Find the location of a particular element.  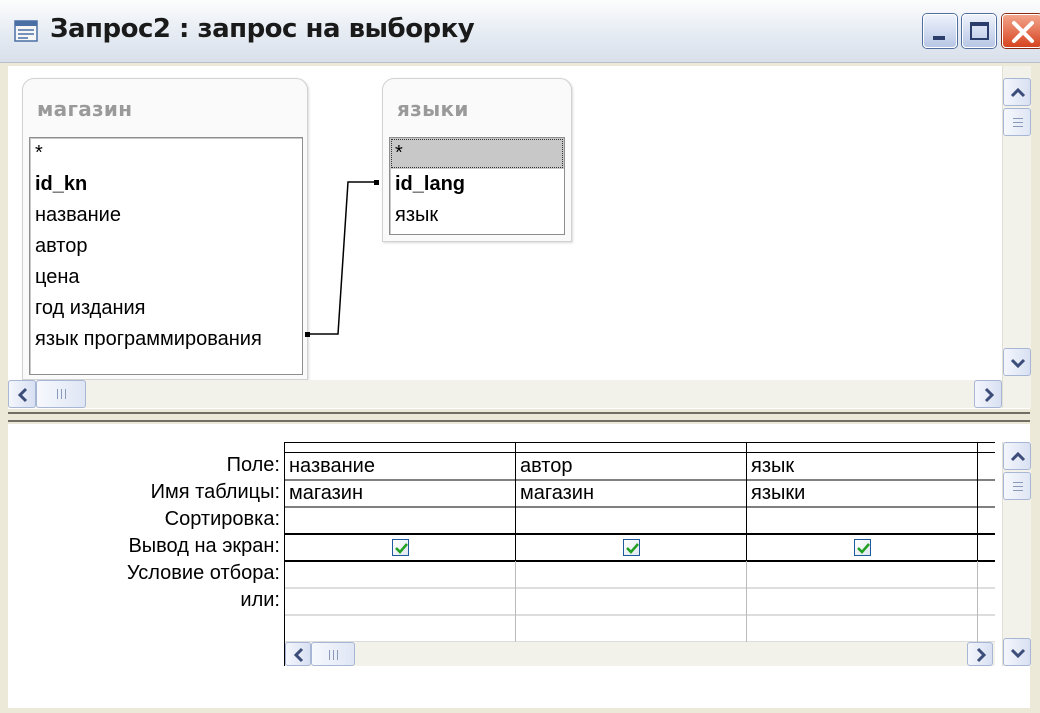

minimize-button is located at coordinates (940, 31).